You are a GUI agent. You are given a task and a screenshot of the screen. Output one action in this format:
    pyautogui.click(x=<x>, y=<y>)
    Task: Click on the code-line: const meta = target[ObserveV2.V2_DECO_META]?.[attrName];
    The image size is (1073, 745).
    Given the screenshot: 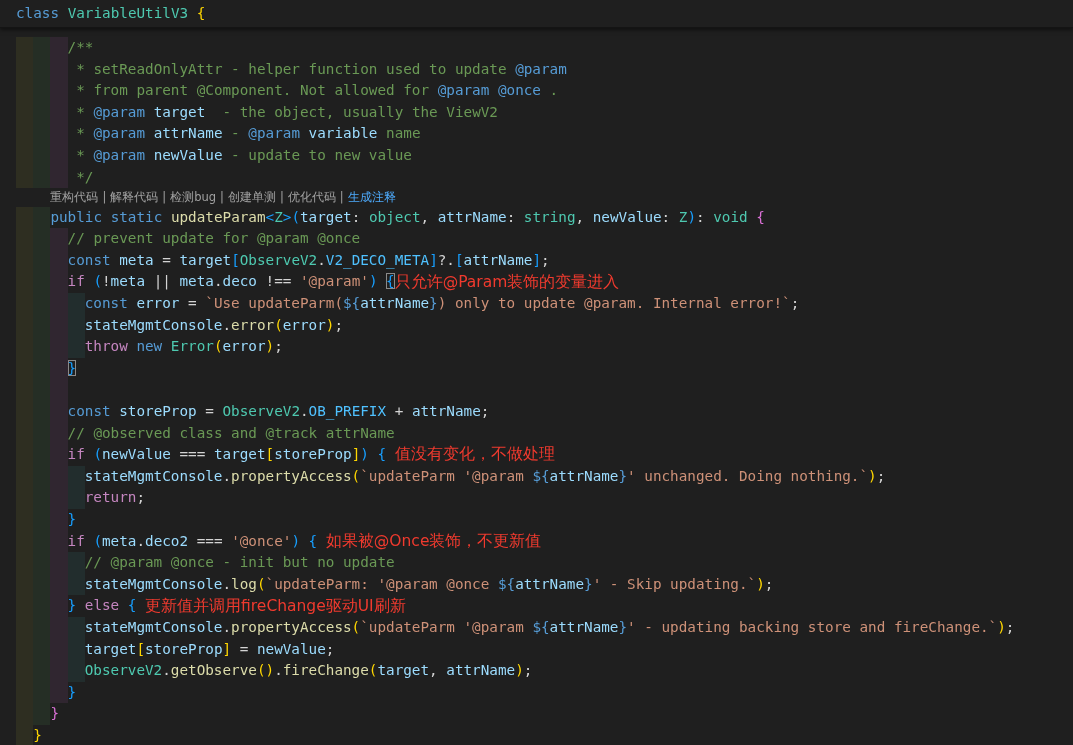 What is the action you would take?
    pyautogui.click(x=308, y=260)
    